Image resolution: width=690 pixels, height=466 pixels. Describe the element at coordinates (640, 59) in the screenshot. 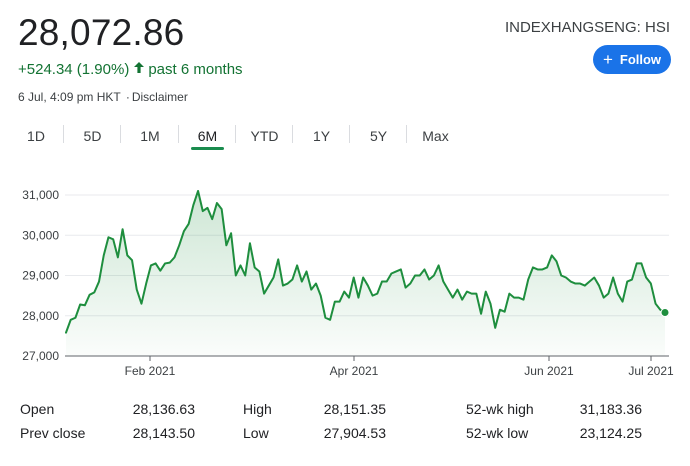

I see `follow-label: Follow` at that location.